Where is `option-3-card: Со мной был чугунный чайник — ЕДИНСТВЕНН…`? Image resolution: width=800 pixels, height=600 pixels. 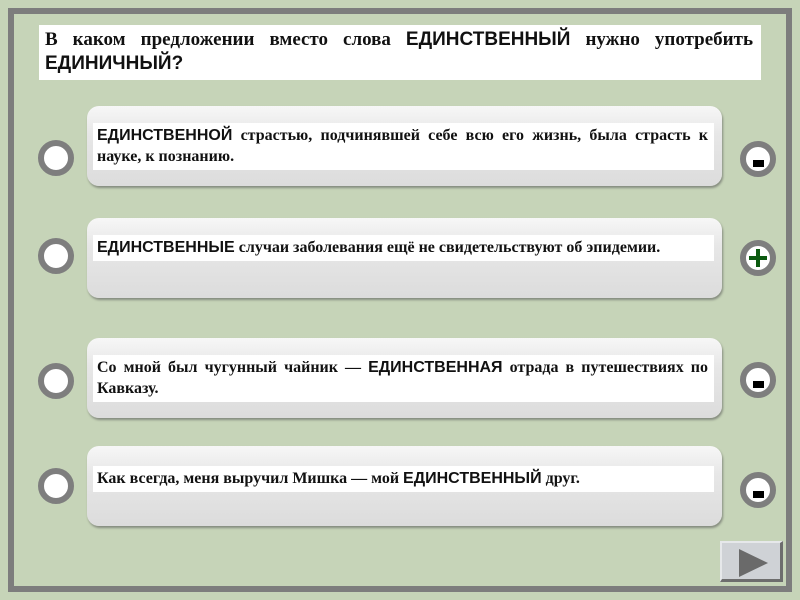
option-3-card: Со мной был чугунный чайник — ЕДИНСТВЕНН… is located at coordinates (404, 378).